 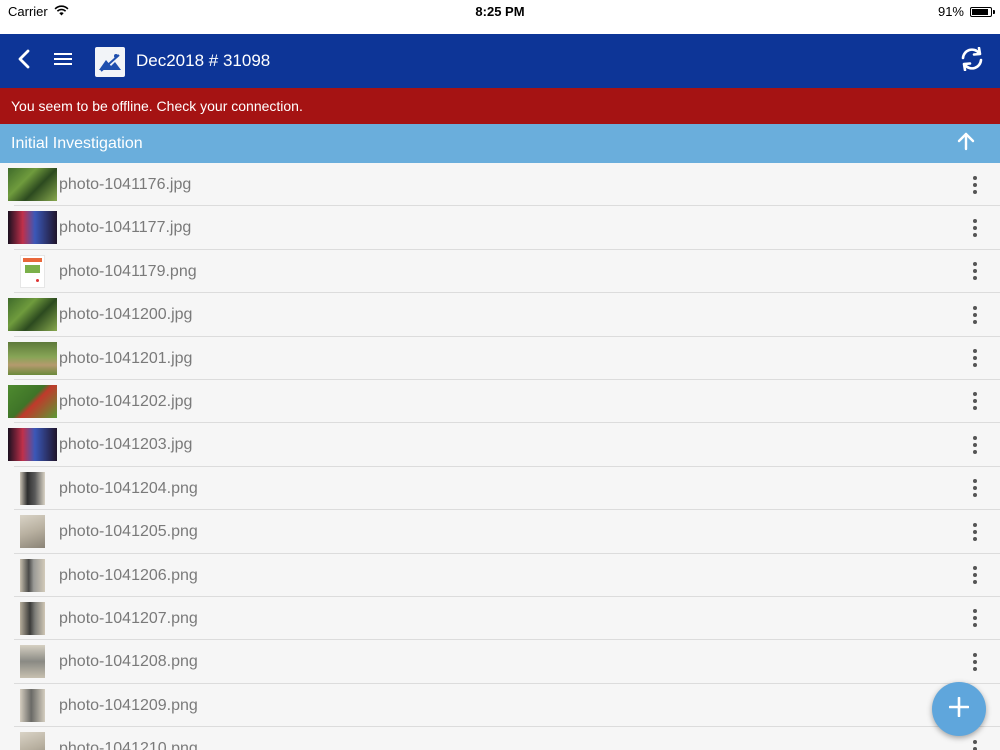 What do you see at coordinates (125, 184) in the screenshot?
I see `file-name: photo-1041176.jpg` at bounding box center [125, 184].